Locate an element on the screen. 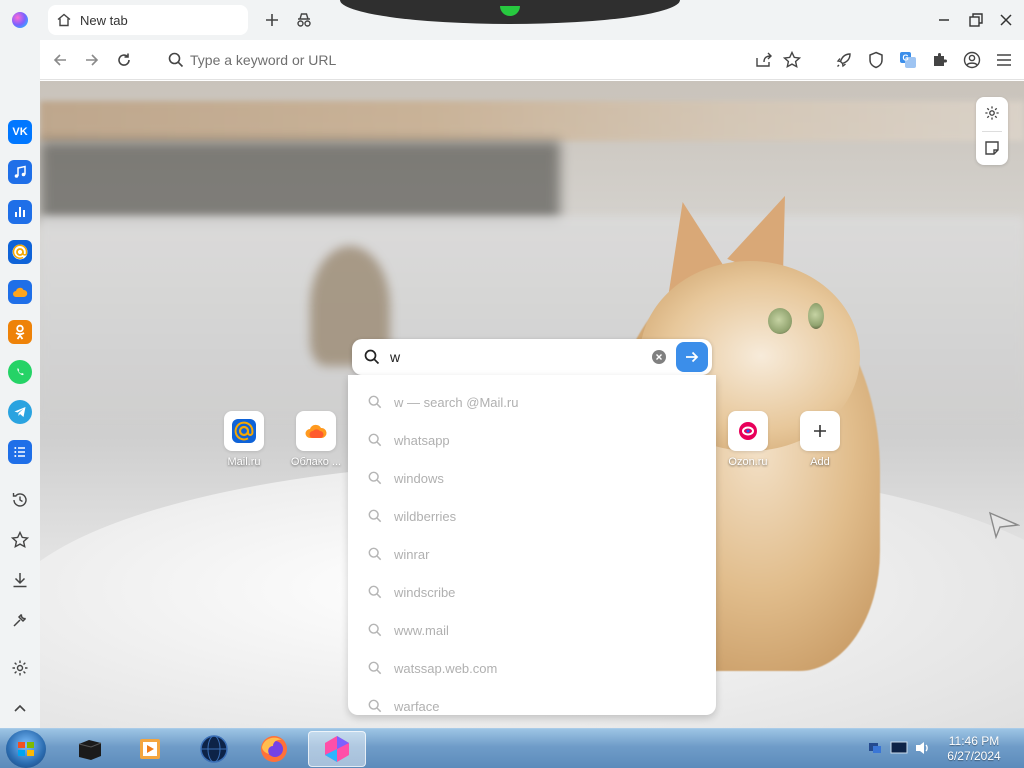 The width and height of the screenshot is (1024, 768). speed-dial-ozon: Ozon.ru is located at coordinates (748, 439).